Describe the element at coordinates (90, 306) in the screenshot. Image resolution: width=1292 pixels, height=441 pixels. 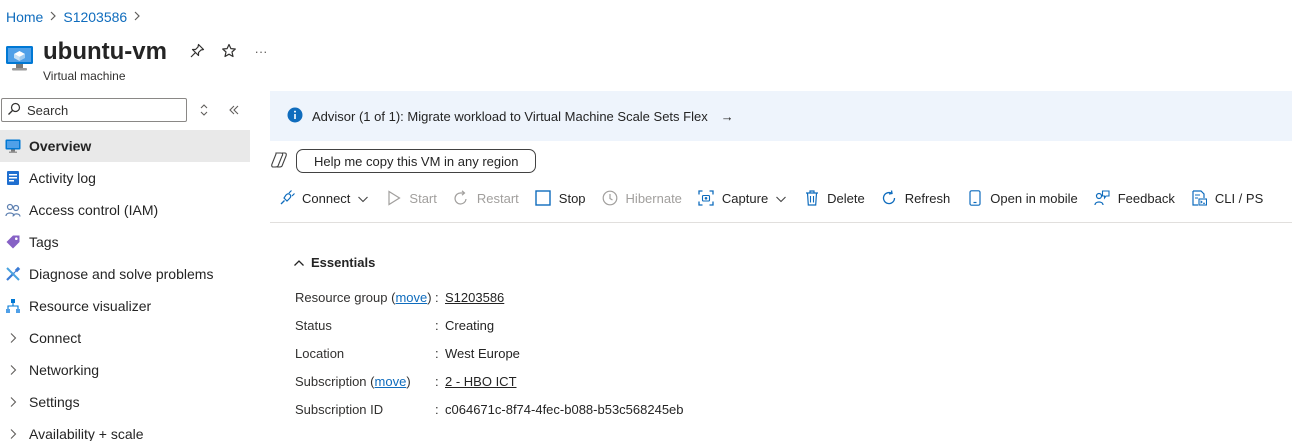
I see `sidebar-item-label: Resource visualizer` at that location.